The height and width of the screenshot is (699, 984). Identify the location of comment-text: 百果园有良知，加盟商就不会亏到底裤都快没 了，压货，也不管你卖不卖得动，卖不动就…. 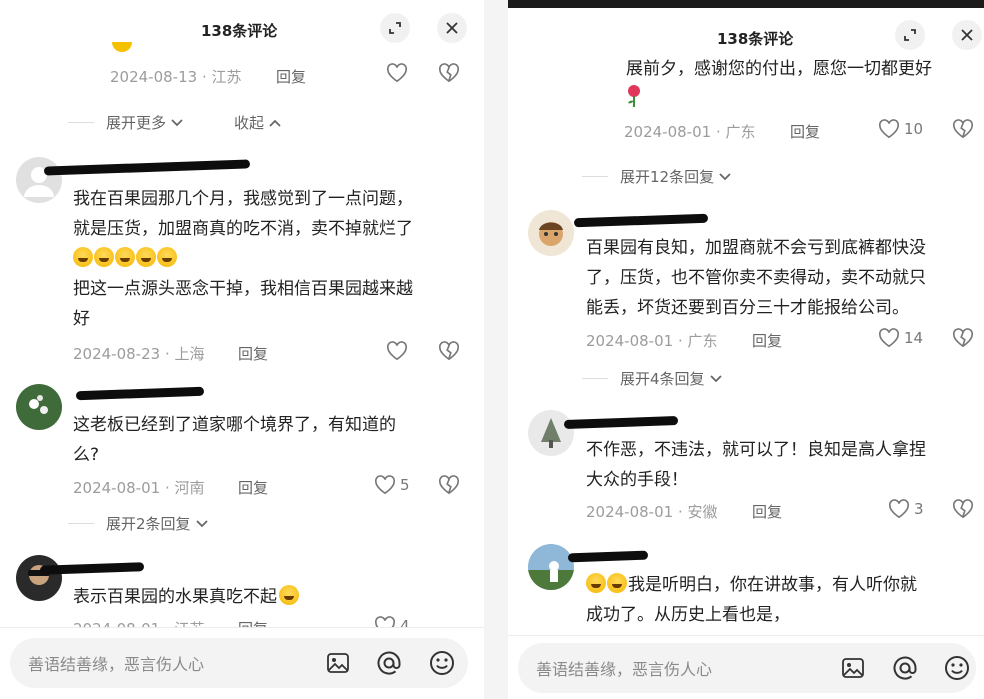
(756, 278).